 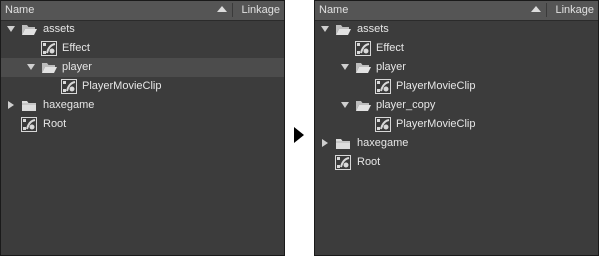 What do you see at coordinates (142, 67) in the screenshot?
I see `tree-row-player-selected: player` at bounding box center [142, 67].